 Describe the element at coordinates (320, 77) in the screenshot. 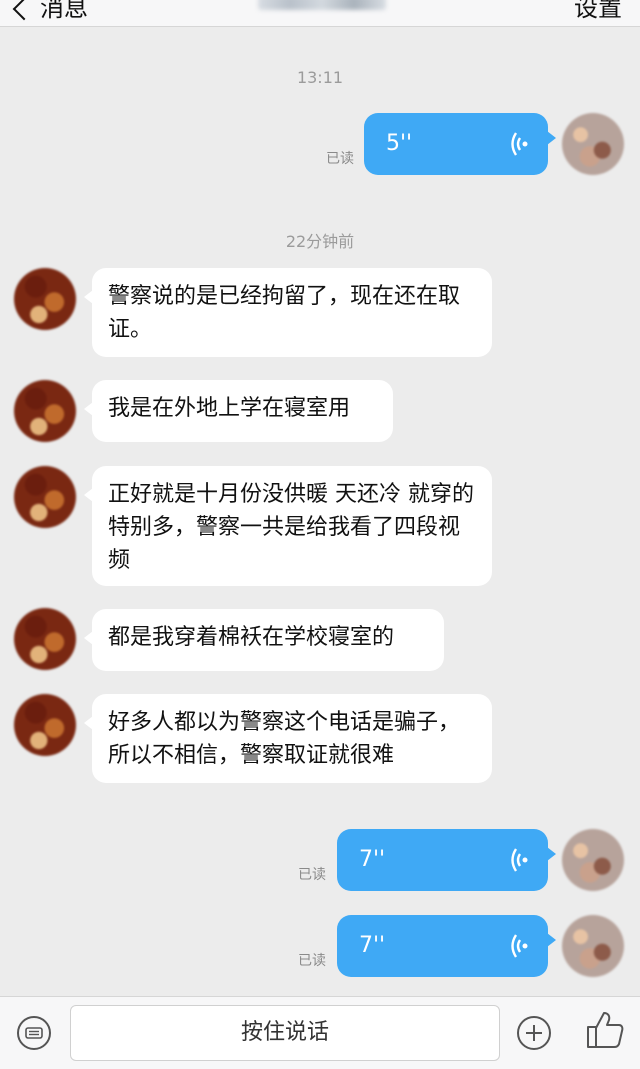

I see `timestamp: 13:11` at that location.